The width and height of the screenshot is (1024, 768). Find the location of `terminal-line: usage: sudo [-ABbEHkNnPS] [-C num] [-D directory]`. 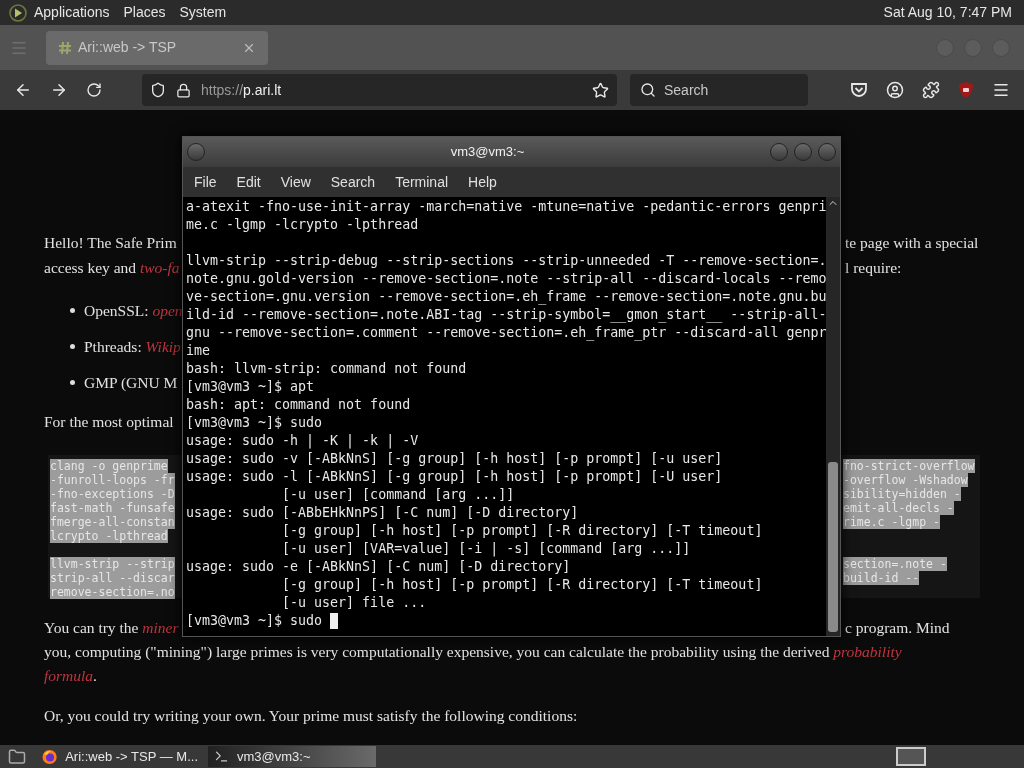

terminal-line: usage: sudo [-ABbEHkNnPS] [-C num] [-D directory] is located at coordinates (382, 513).